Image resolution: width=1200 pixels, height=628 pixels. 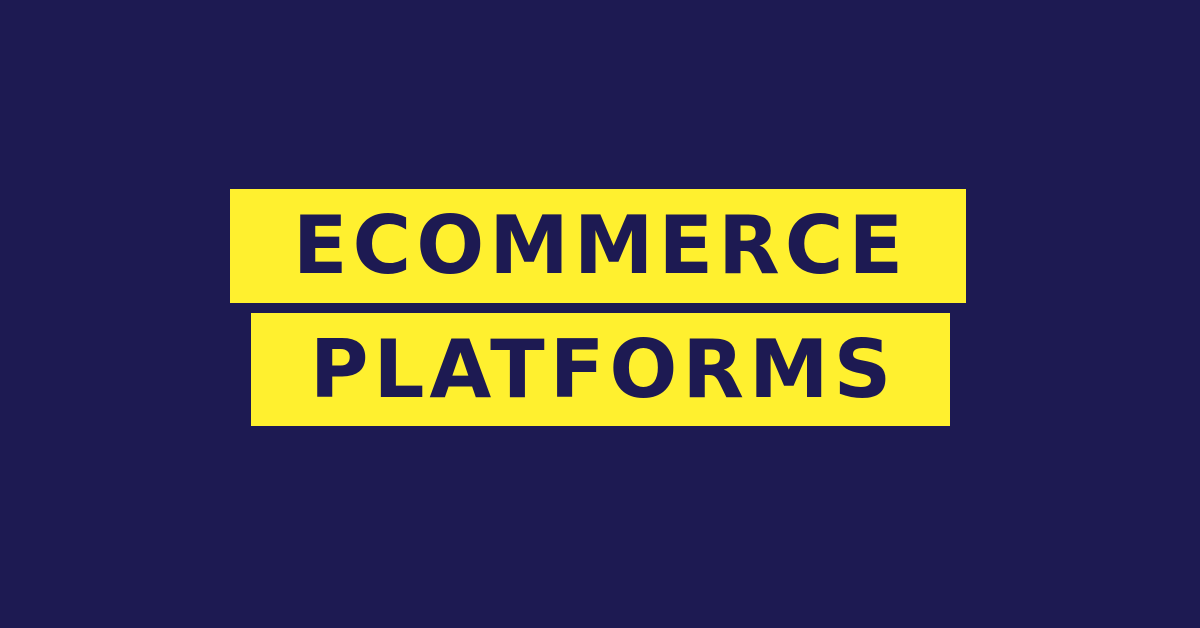 What do you see at coordinates (598, 246) in the screenshot?
I see `headline-line-1: ECOMMERCE` at bounding box center [598, 246].